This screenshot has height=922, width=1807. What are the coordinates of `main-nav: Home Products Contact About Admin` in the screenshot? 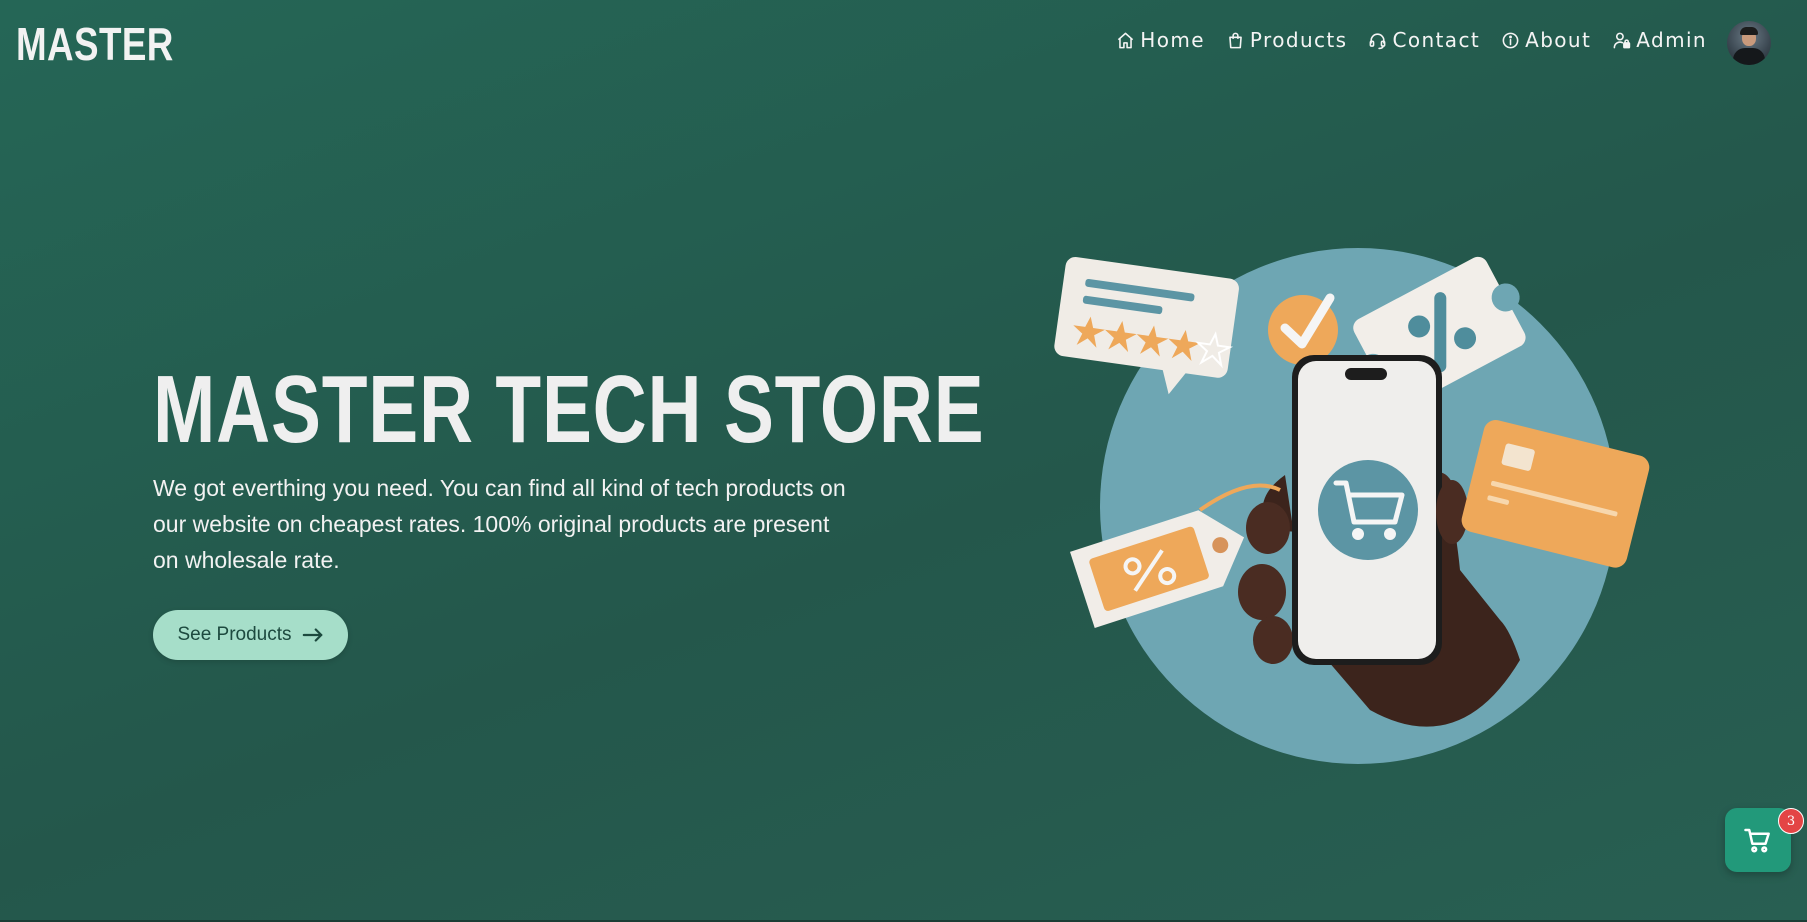 It's located at (1411, 40).